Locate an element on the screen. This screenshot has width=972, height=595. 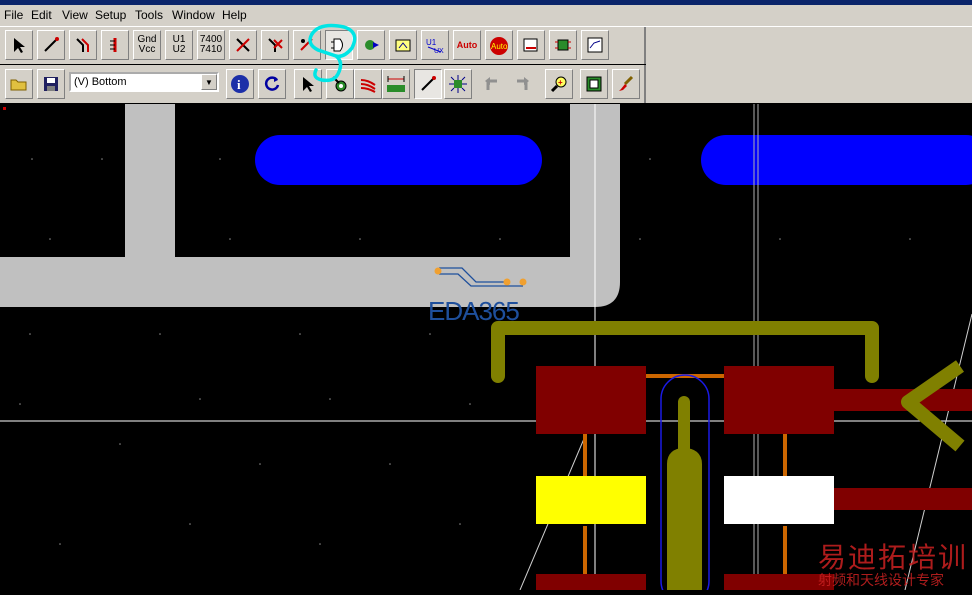
yellow-pad is located at coordinates (591, 500).